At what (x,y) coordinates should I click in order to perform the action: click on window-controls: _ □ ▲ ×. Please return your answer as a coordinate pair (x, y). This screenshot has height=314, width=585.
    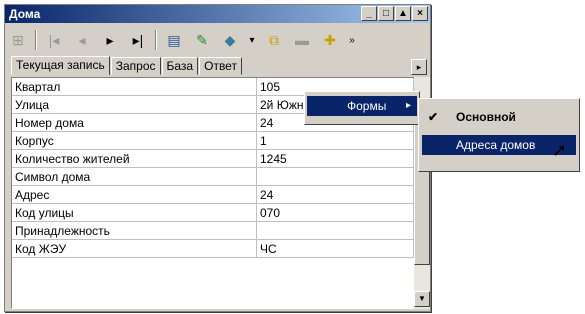
    Looking at the image, I should click on (394, 13).